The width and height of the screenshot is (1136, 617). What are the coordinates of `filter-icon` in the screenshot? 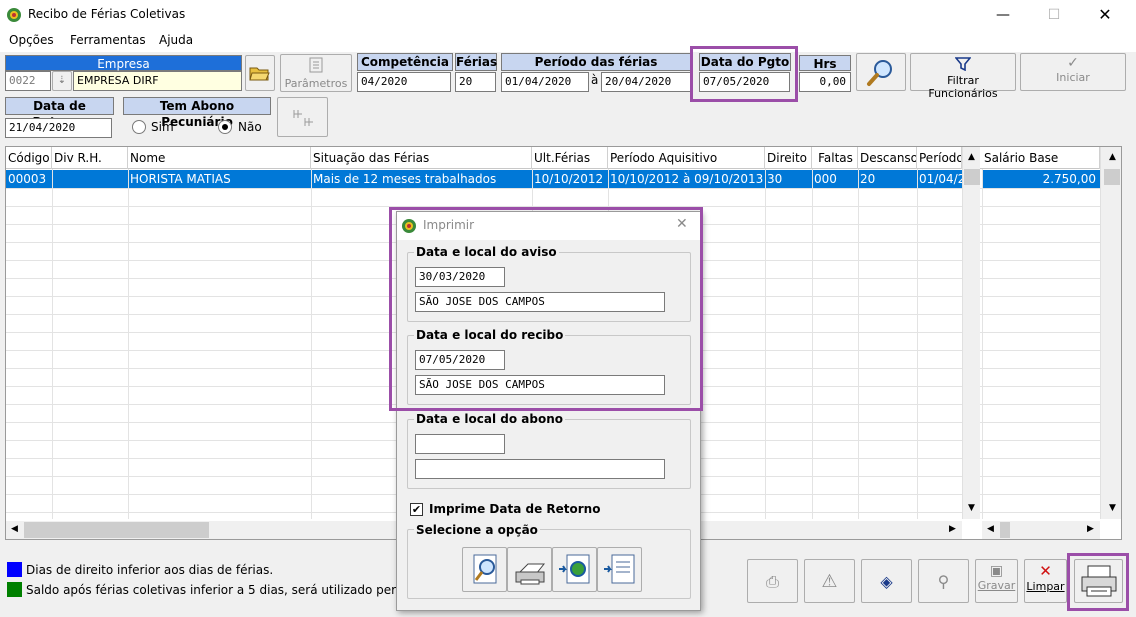 It's located at (963, 64).